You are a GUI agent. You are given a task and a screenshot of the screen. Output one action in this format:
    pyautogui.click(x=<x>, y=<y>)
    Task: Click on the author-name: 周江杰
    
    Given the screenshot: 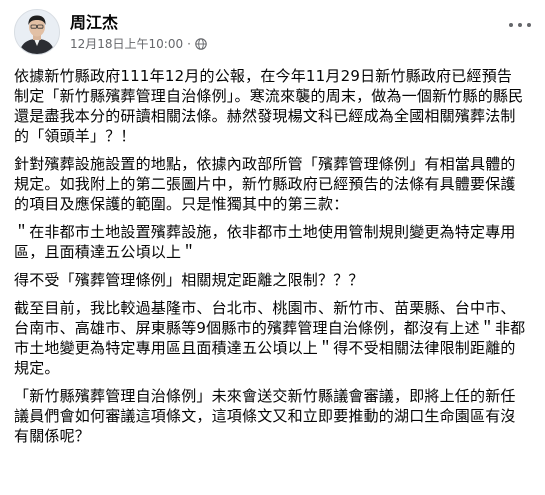 What is the action you would take?
    pyautogui.click(x=138, y=23)
    